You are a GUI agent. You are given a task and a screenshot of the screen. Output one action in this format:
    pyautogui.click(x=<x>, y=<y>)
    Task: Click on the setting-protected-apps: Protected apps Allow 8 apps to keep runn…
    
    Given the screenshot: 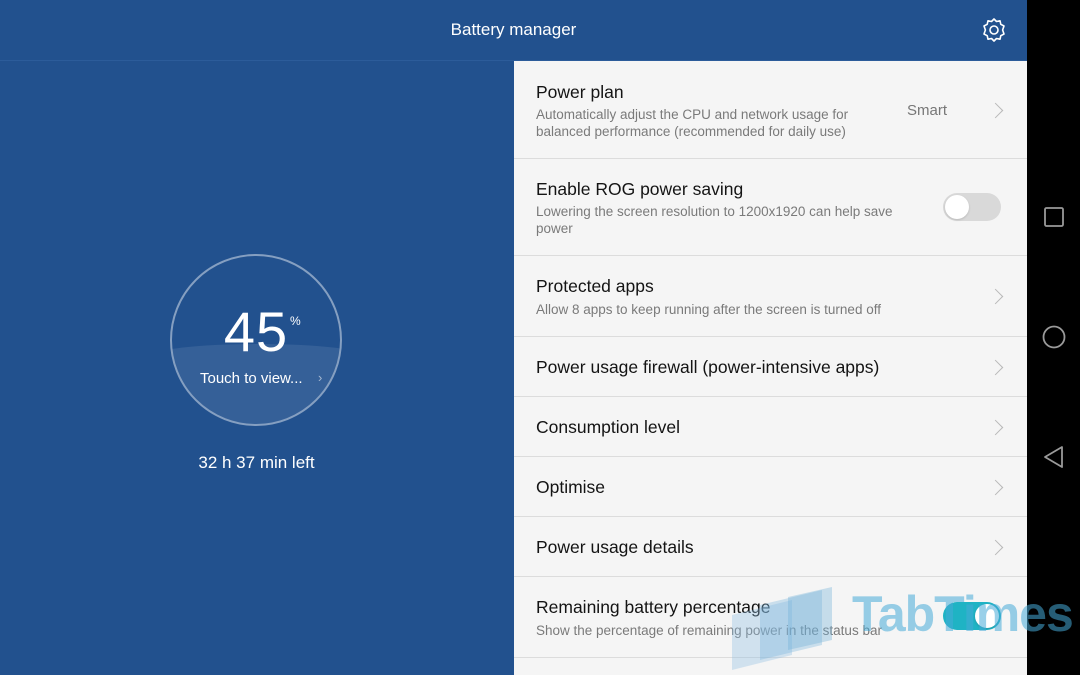 What is the action you would take?
    pyautogui.click(x=770, y=296)
    